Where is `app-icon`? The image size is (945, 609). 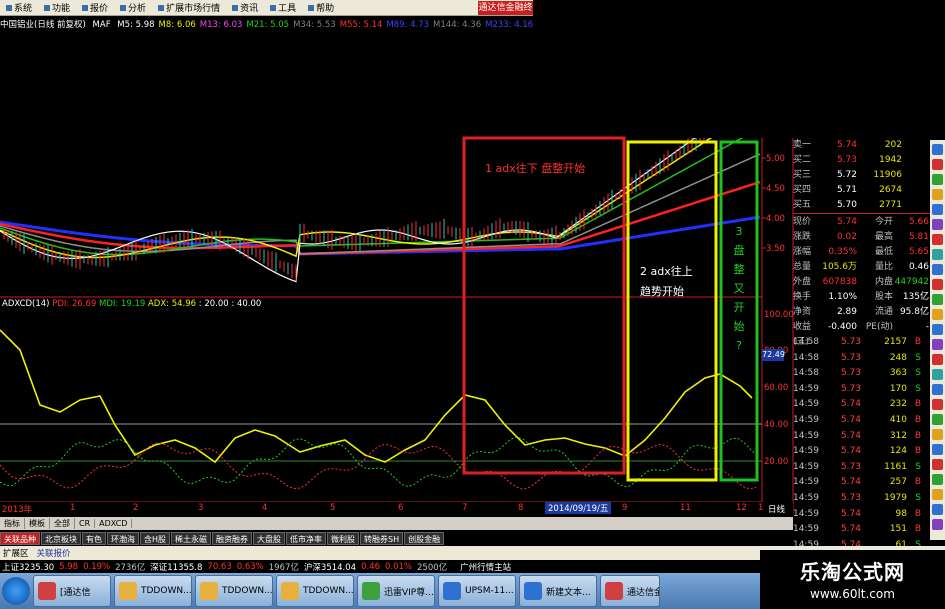
app-icon is located at coordinates (209, 591).